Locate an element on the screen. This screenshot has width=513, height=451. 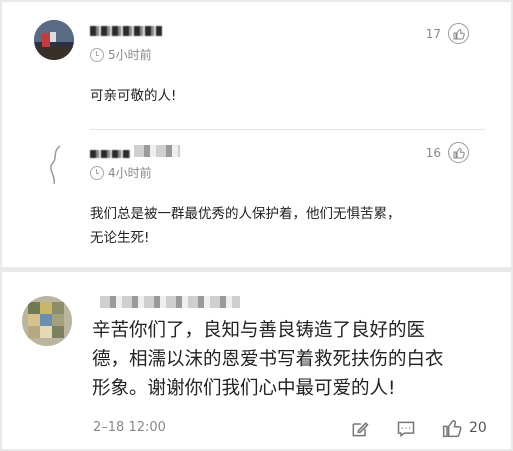
edit-button is located at coordinates (360, 429).